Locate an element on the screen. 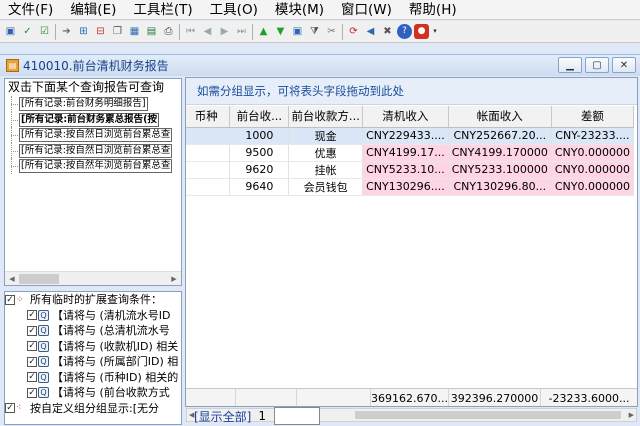 This screenshot has width=640, height=426. filter-icon: ⧩ is located at coordinates (314, 31).